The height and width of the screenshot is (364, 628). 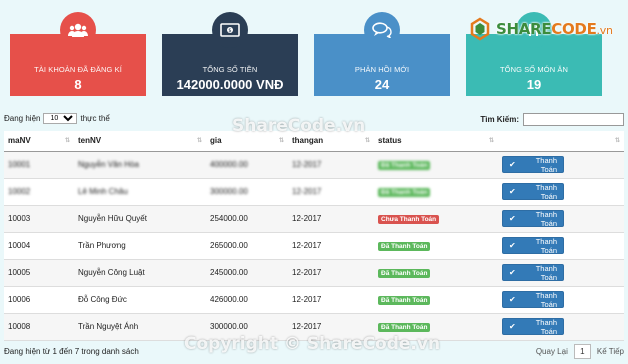 What do you see at coordinates (247, 141) in the screenshot?
I see `header-gia: gia ⇅` at bounding box center [247, 141].